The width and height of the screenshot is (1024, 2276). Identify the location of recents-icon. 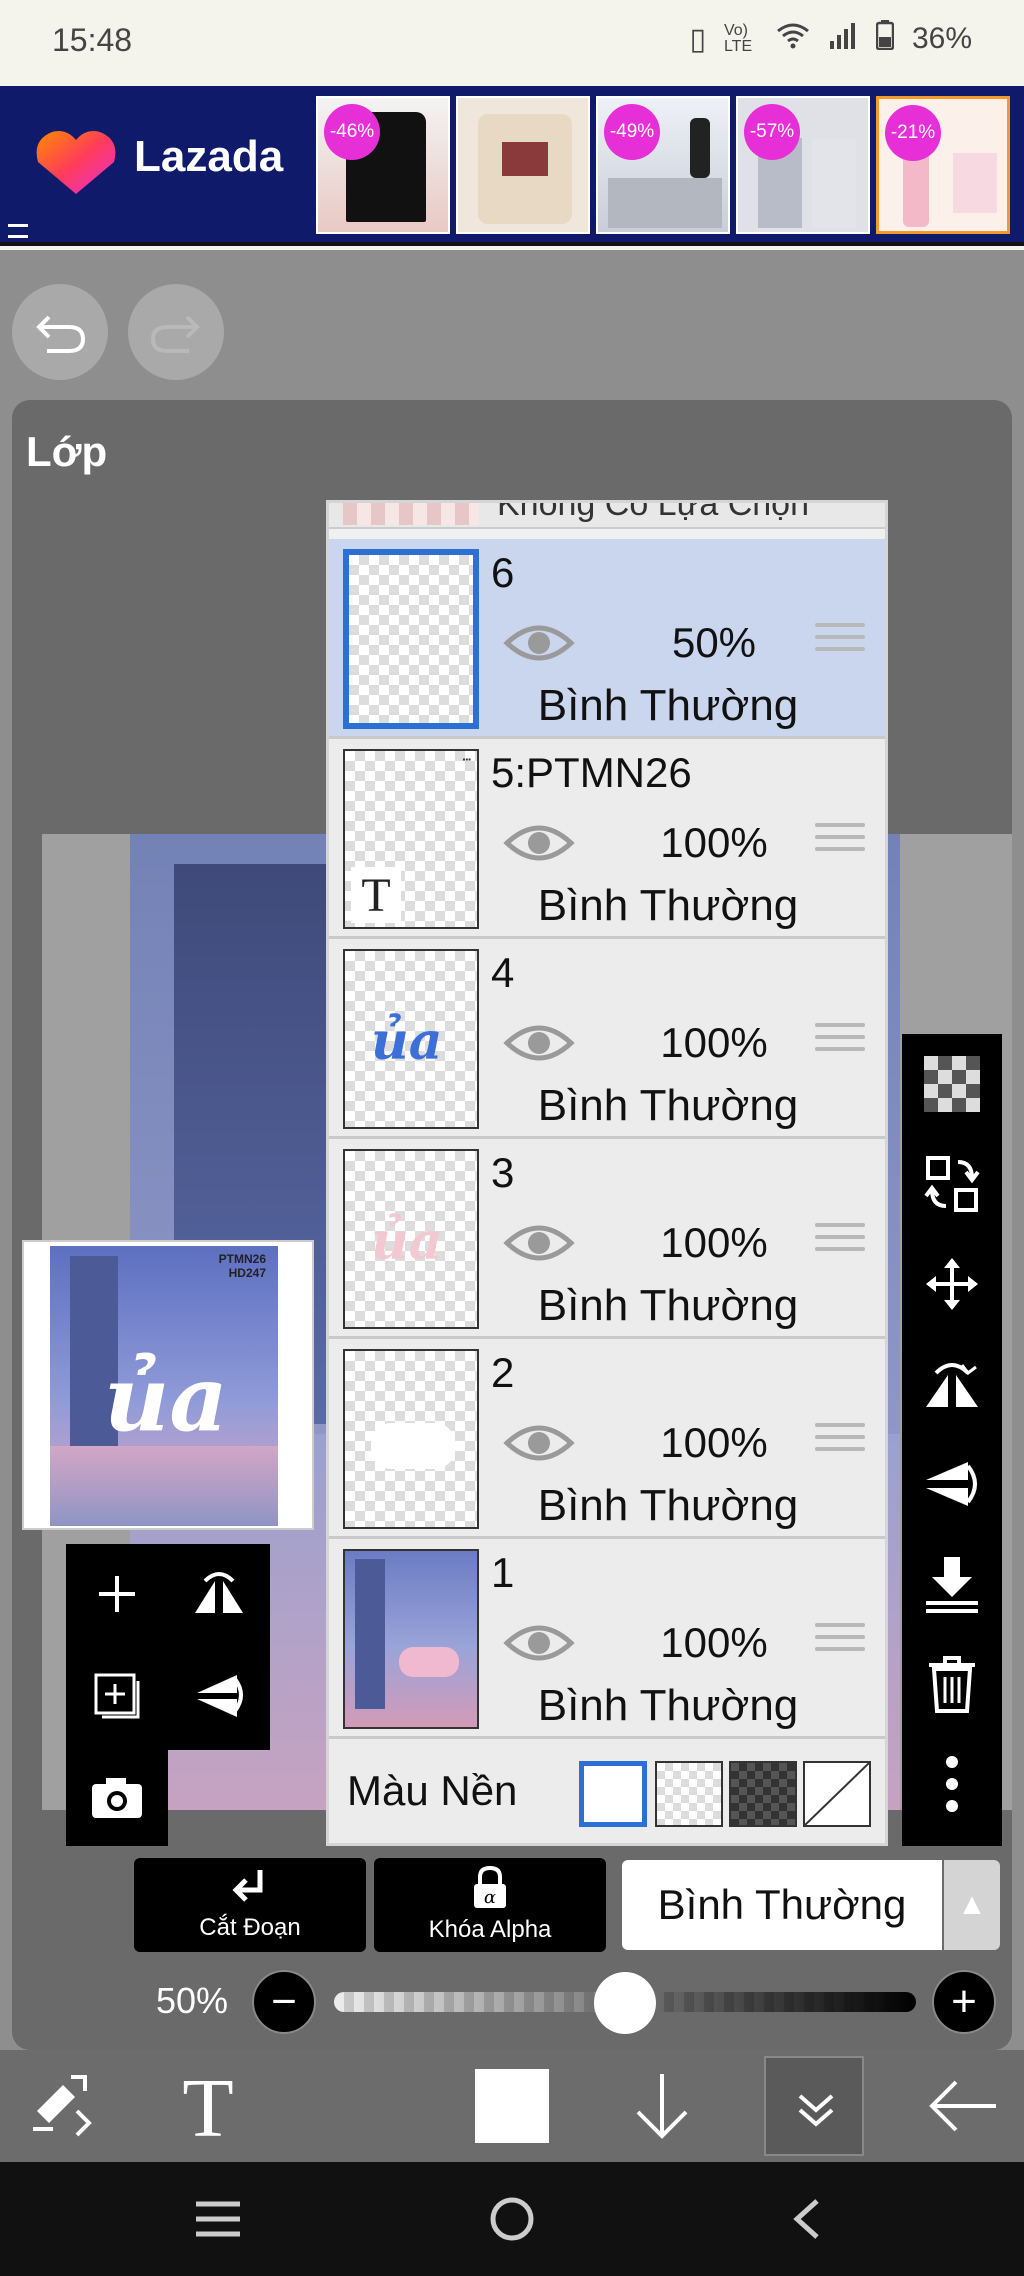
(218, 2219).